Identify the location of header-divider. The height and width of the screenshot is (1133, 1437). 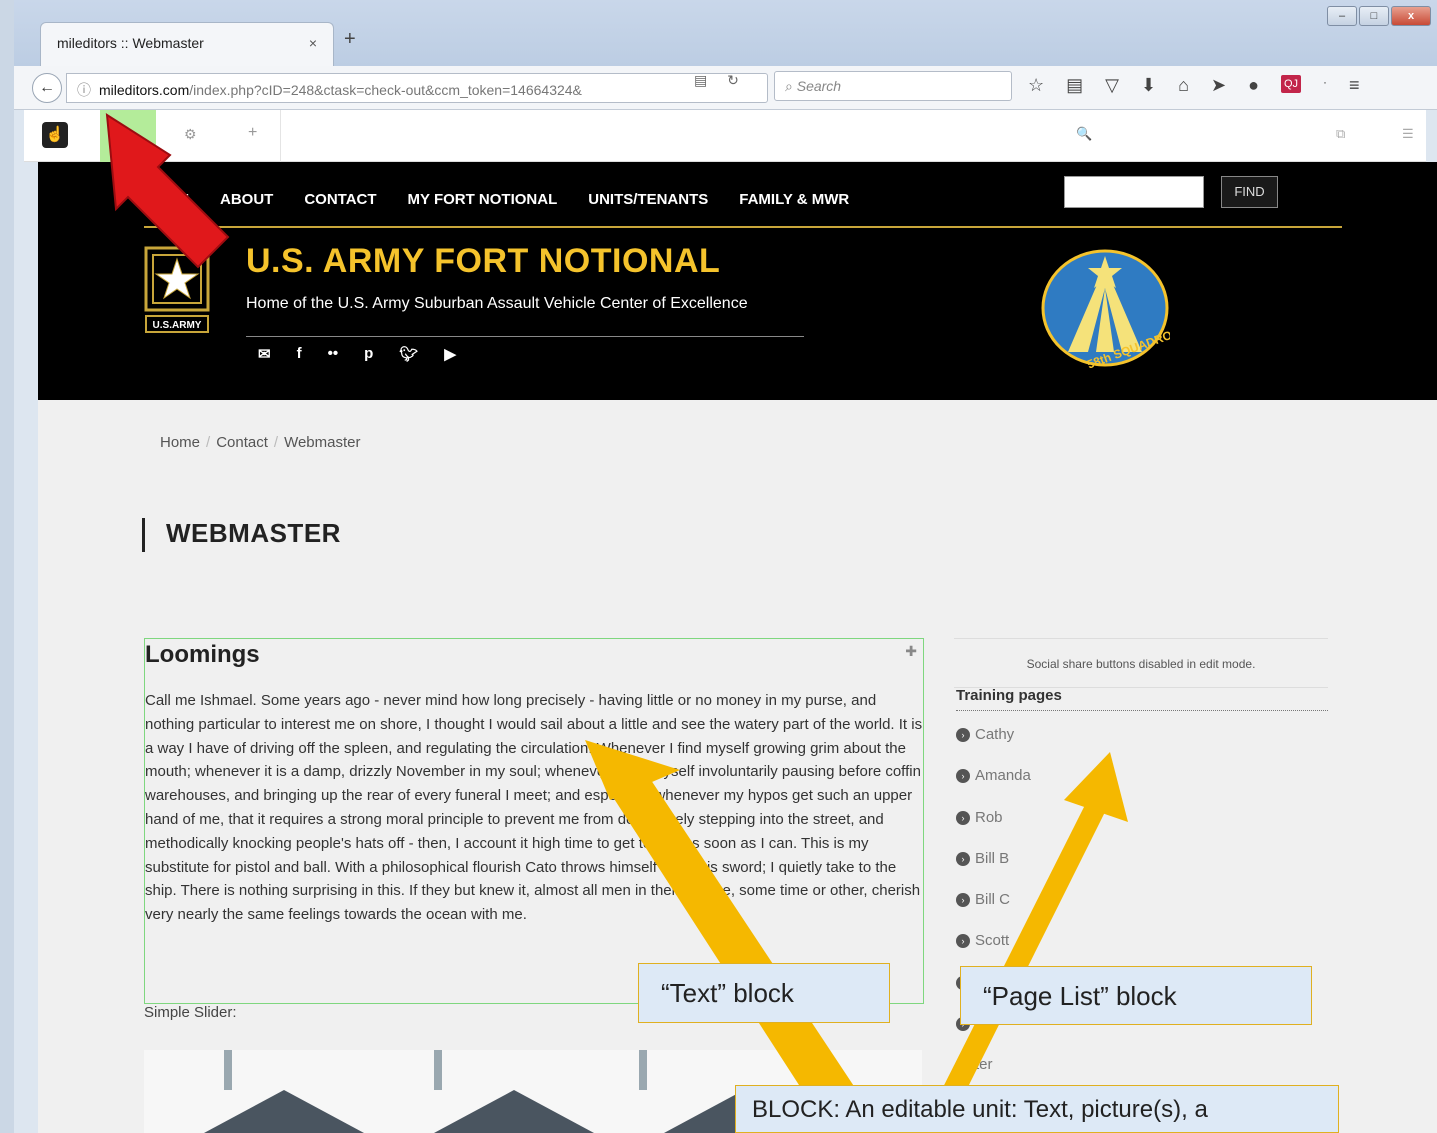
(743, 227).